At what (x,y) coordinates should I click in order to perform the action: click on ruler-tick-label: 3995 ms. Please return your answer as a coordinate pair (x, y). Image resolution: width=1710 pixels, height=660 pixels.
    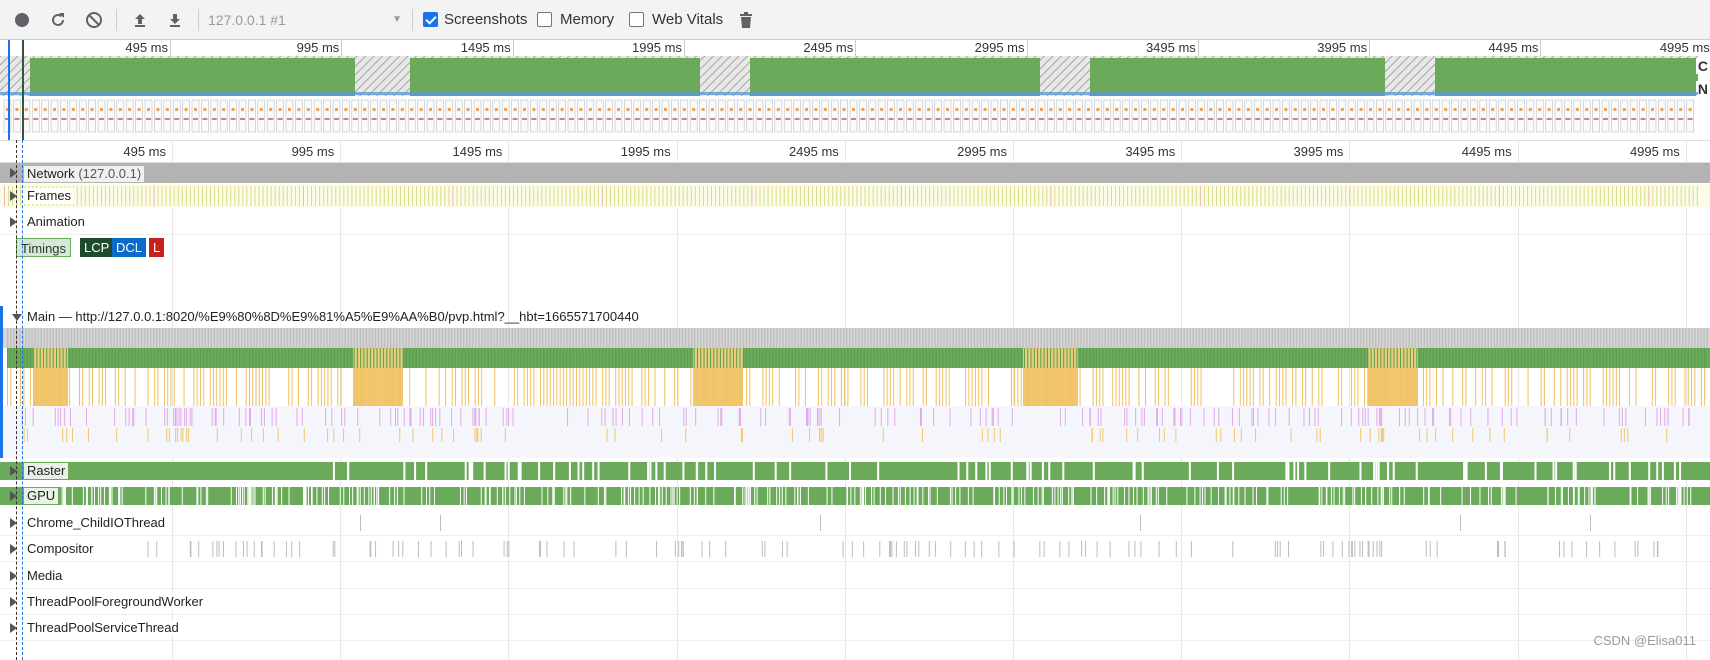
    Looking at the image, I should click on (1318, 151).